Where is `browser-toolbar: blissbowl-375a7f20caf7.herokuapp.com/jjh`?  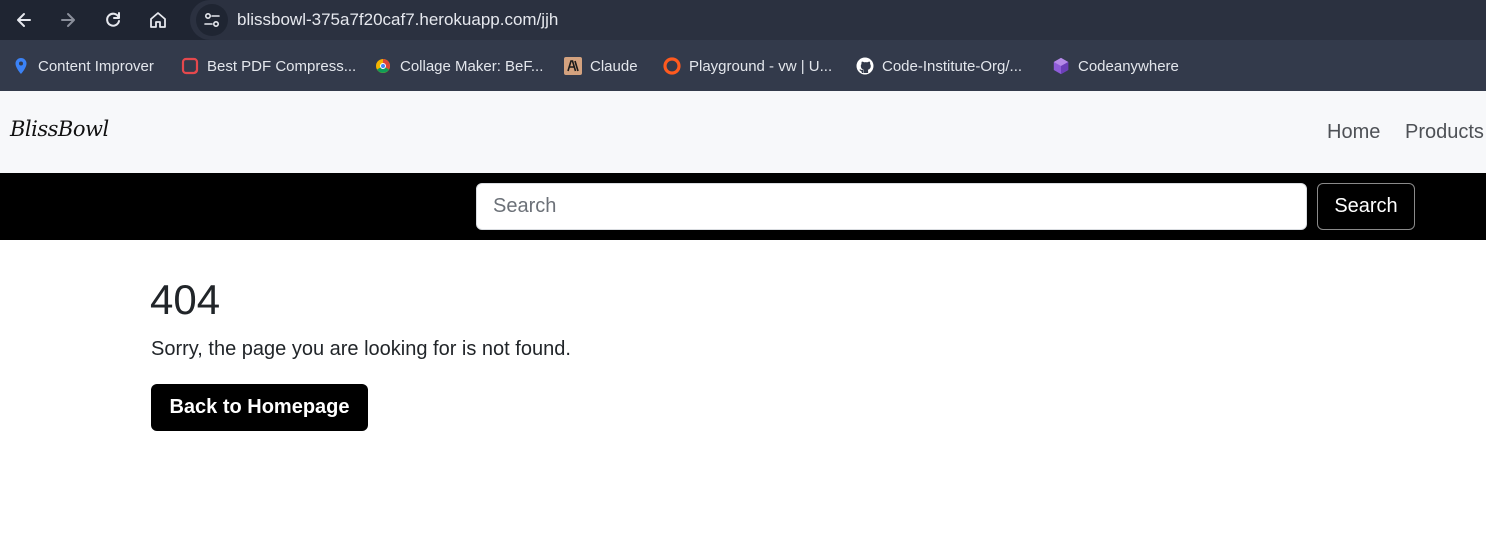
browser-toolbar: blissbowl-375a7f20caf7.herokuapp.com/jjh is located at coordinates (743, 20).